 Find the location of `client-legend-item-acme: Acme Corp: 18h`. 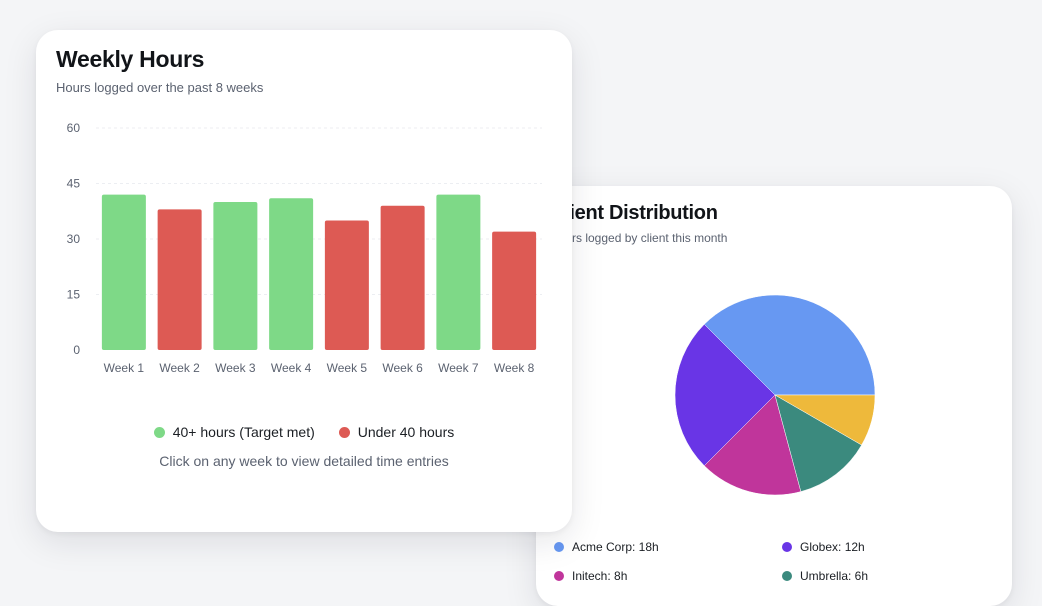

client-legend-item-acme: Acme Corp: 18h is located at coordinates (606, 547).